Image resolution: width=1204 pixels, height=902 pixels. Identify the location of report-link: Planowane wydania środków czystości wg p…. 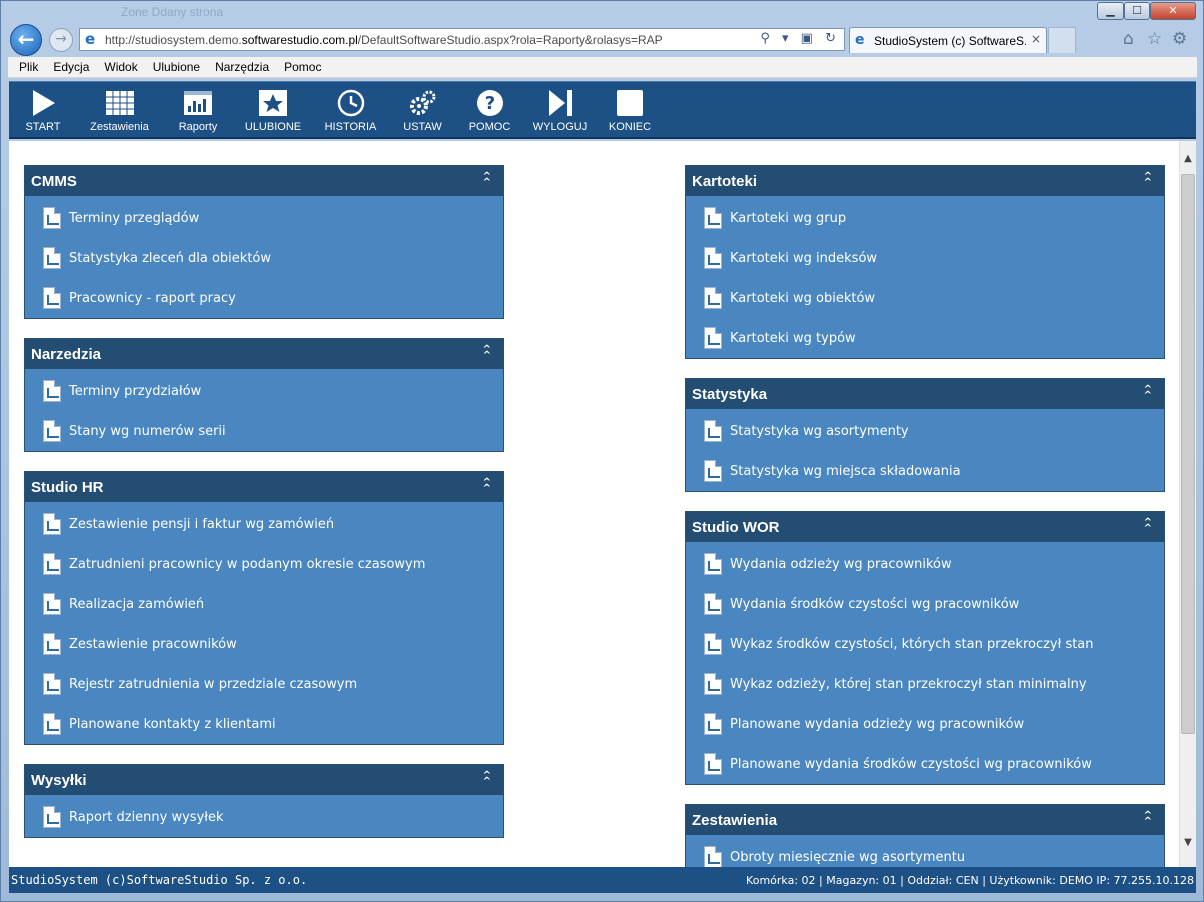
(925, 764).